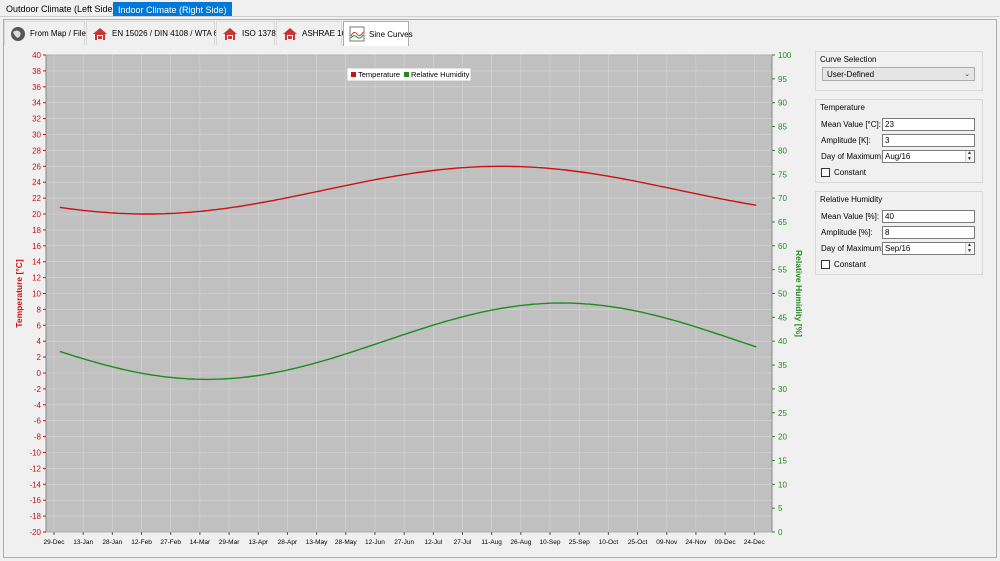 This screenshot has width=1000, height=561. Describe the element at coordinates (782, 103) in the screenshot. I see `y-right-tick-label: 90` at that location.